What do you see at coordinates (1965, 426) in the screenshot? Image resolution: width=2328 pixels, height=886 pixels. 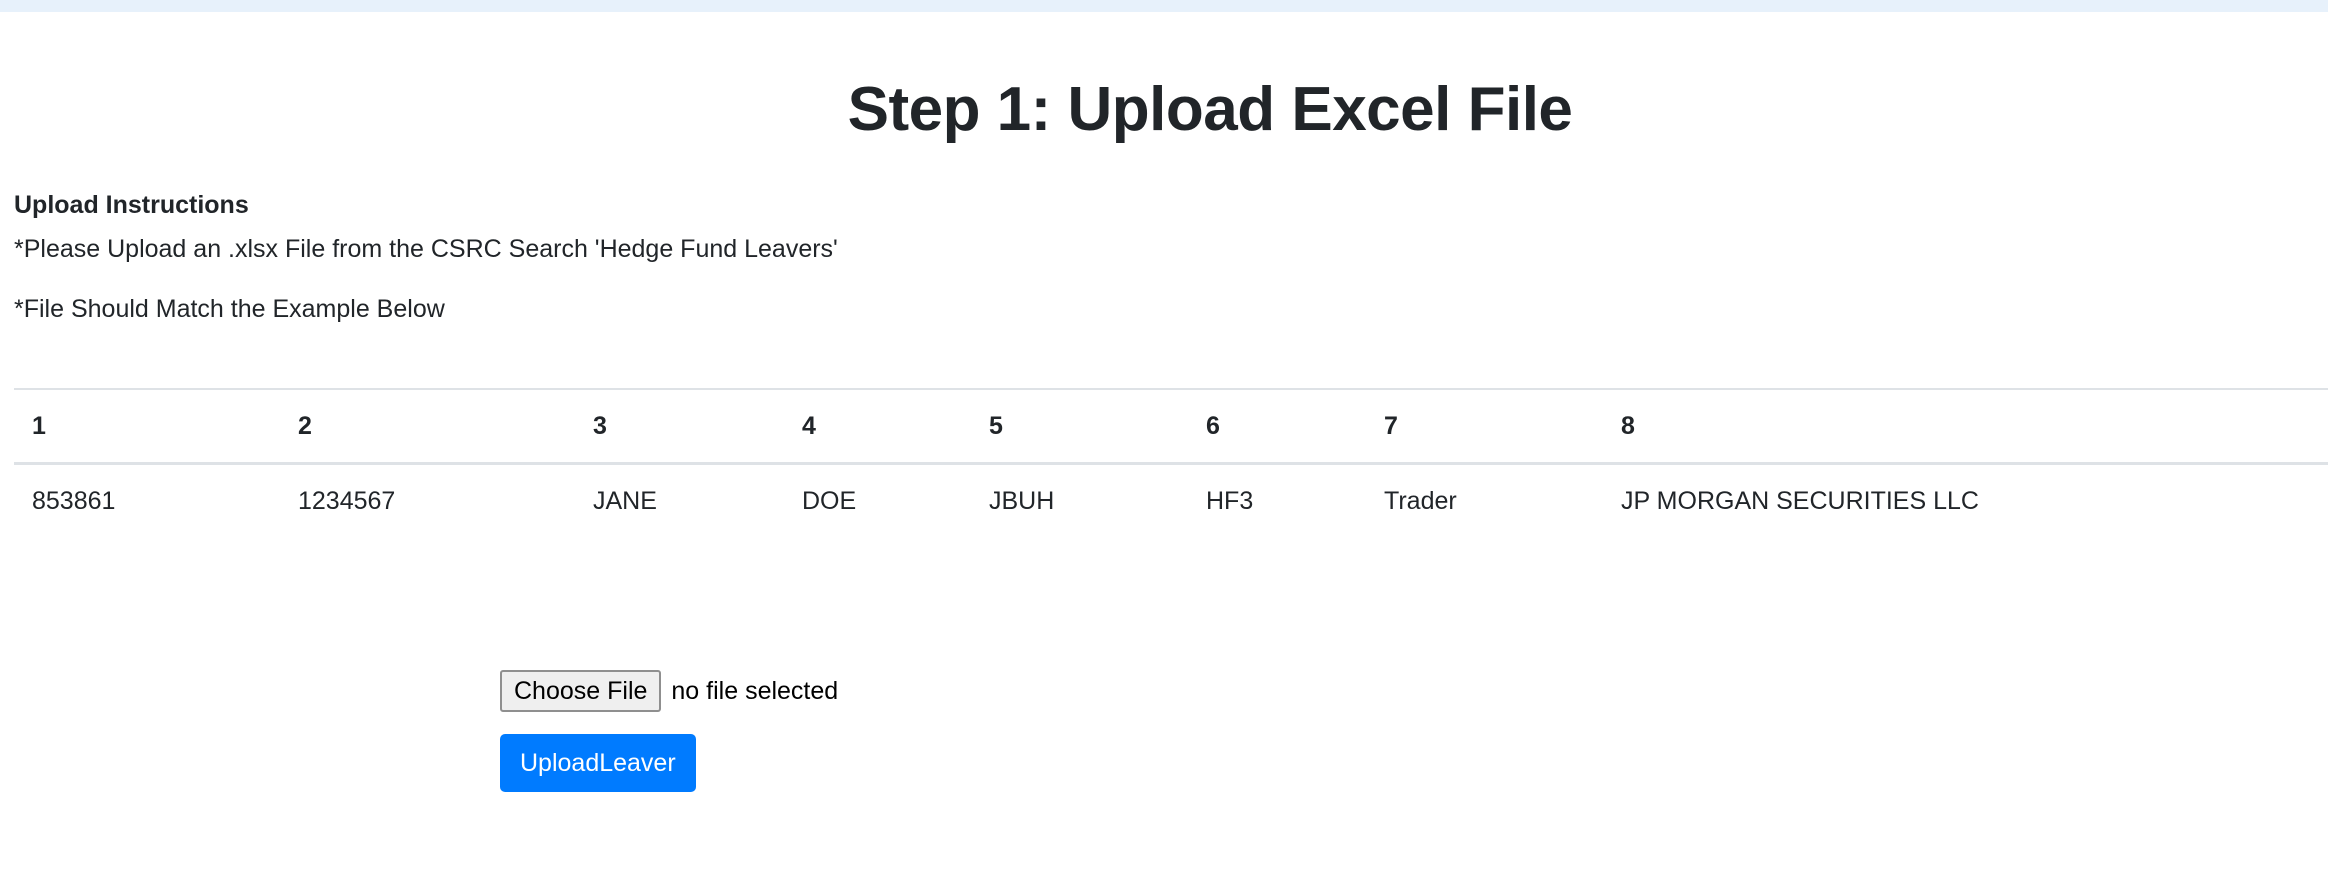 I see `column-header: 8` at bounding box center [1965, 426].